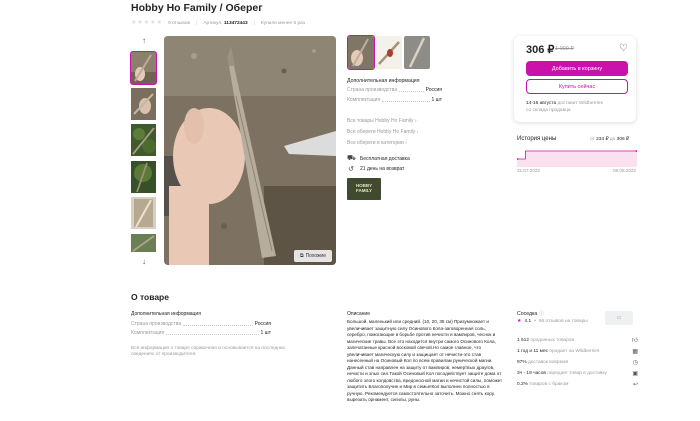 This screenshot has width=700, height=421. What do you see at coordinates (548, 110) in the screenshot?
I see `delivery-source: со склада продавца` at bounding box center [548, 110].